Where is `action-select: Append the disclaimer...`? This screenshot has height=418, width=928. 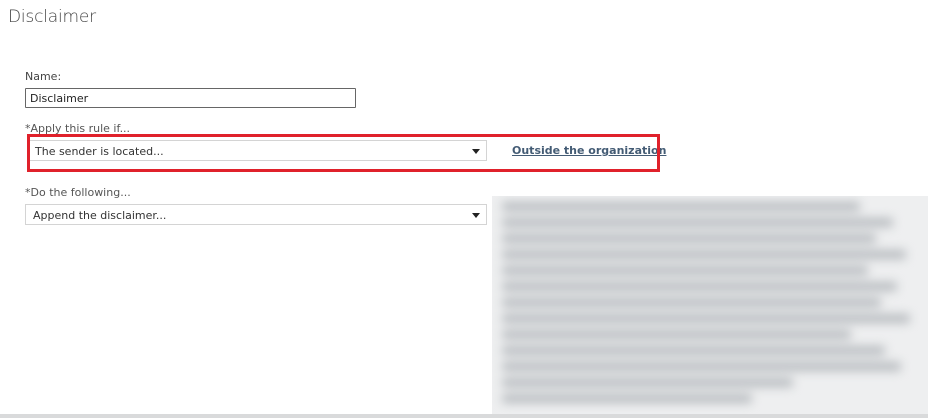 action-select: Append the disclaimer... is located at coordinates (256, 214).